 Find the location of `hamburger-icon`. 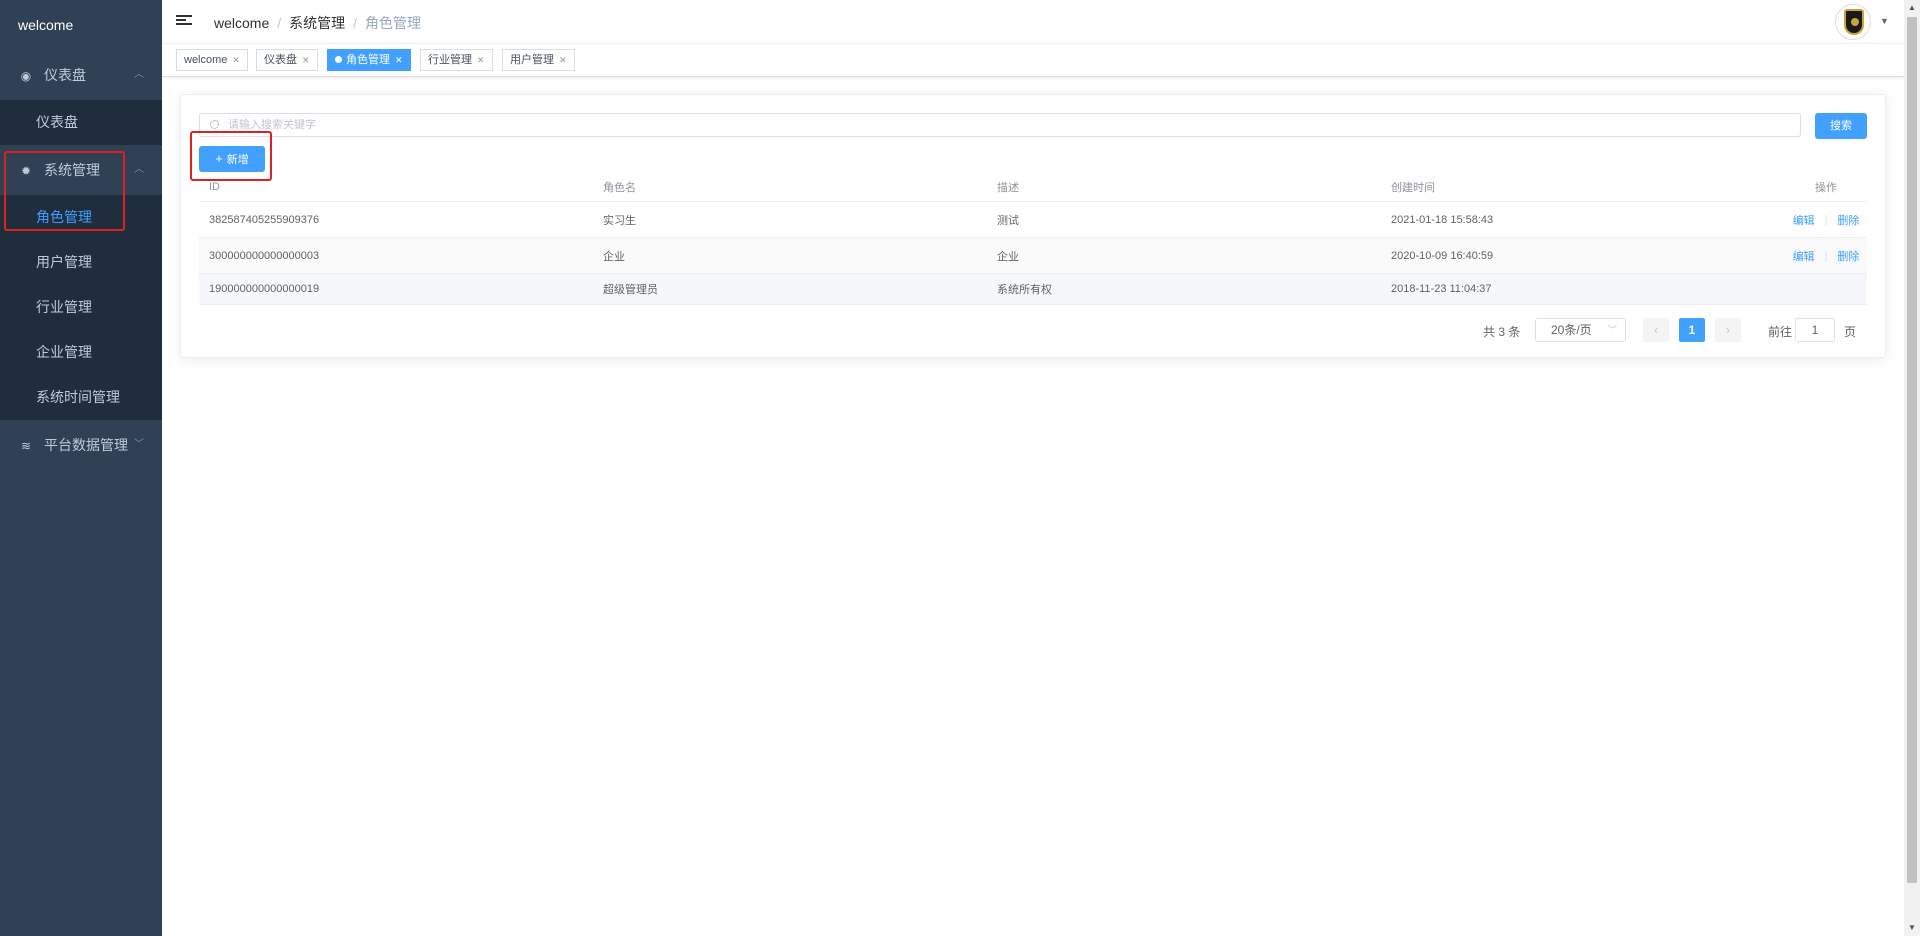

hamburger-icon is located at coordinates (184, 21).